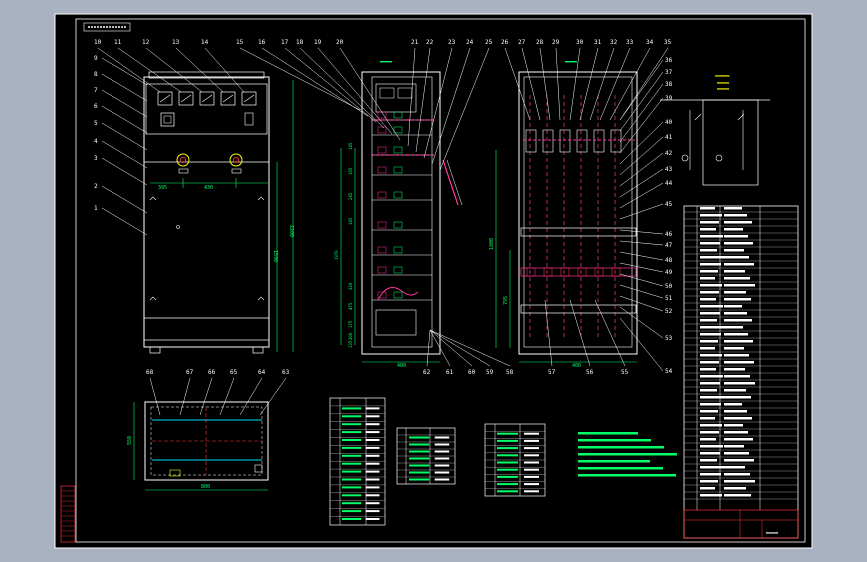 The width and height of the screenshot is (867, 562). What do you see at coordinates (96, 158) in the screenshot?
I see `callout-label: 3` at bounding box center [96, 158].